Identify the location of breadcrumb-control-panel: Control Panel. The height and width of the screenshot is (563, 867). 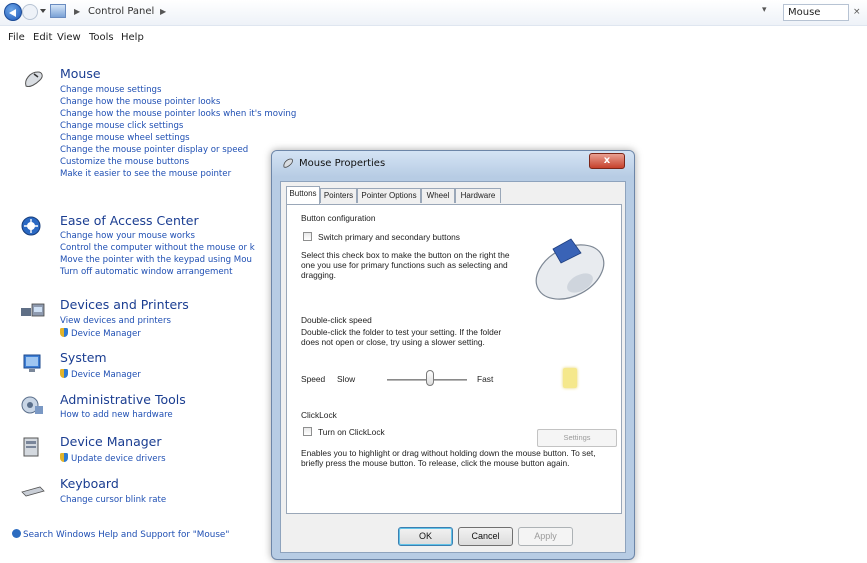
(121, 11).